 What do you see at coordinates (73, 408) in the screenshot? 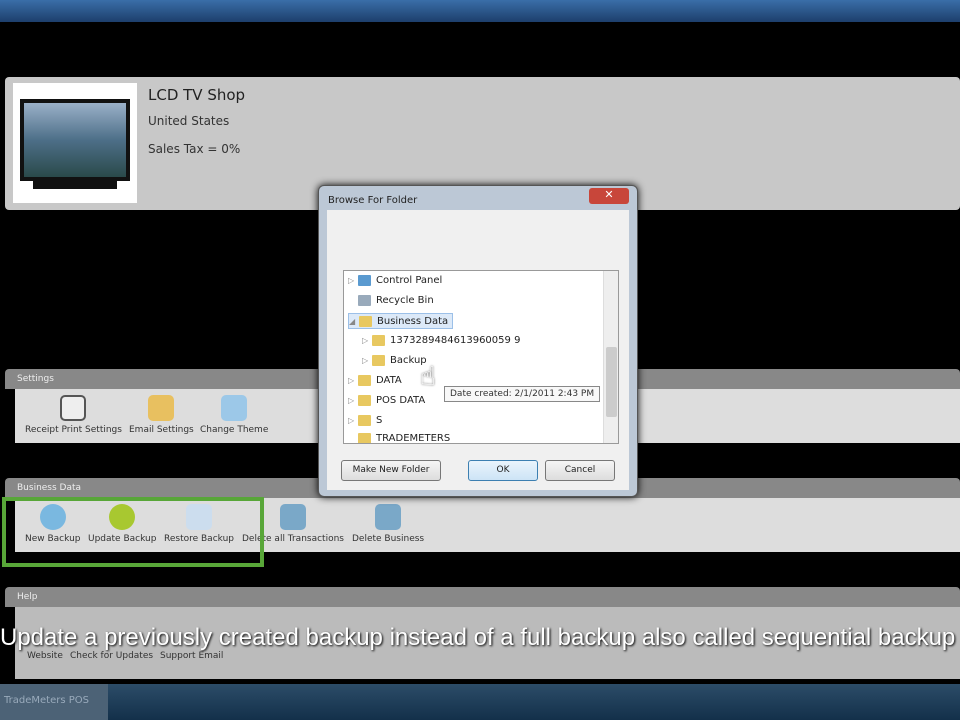
I see `printer-icon` at bounding box center [73, 408].